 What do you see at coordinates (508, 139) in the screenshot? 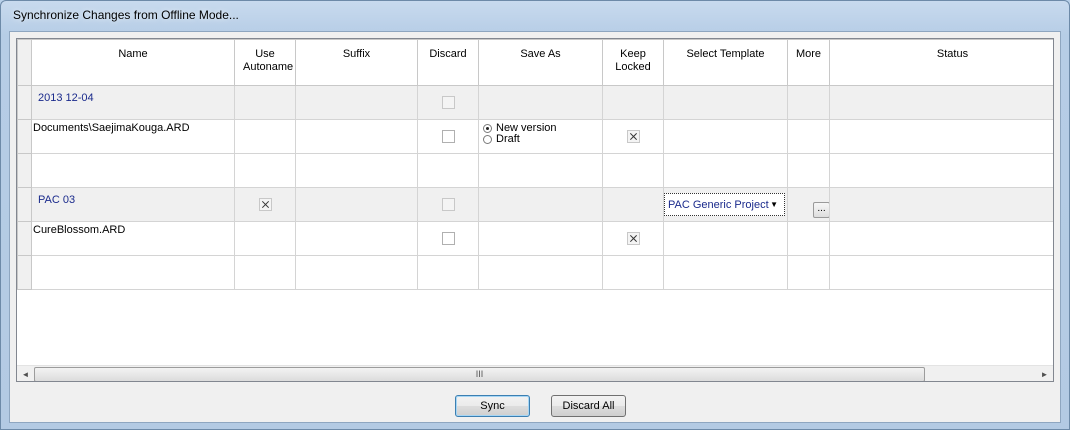
I see `radio-label: Draft` at bounding box center [508, 139].